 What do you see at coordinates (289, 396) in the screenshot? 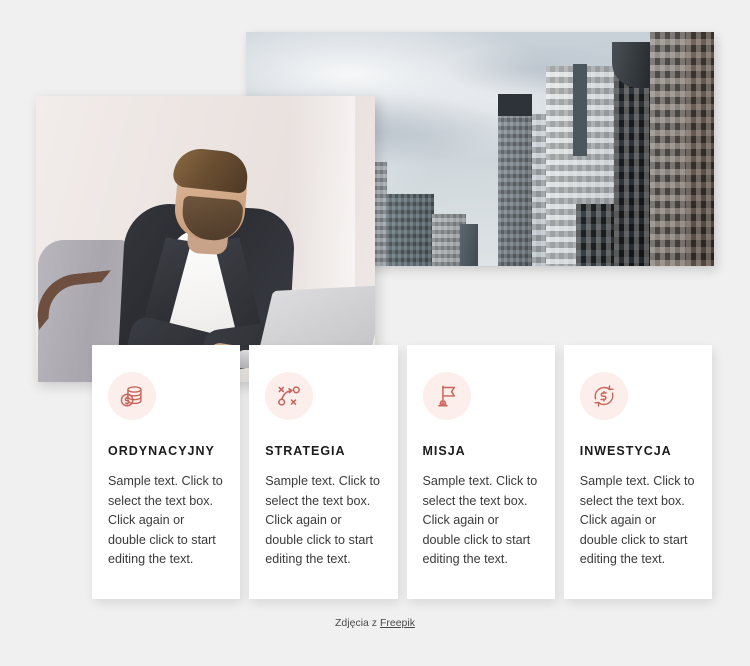
I see `strategy-playbook-icon` at bounding box center [289, 396].